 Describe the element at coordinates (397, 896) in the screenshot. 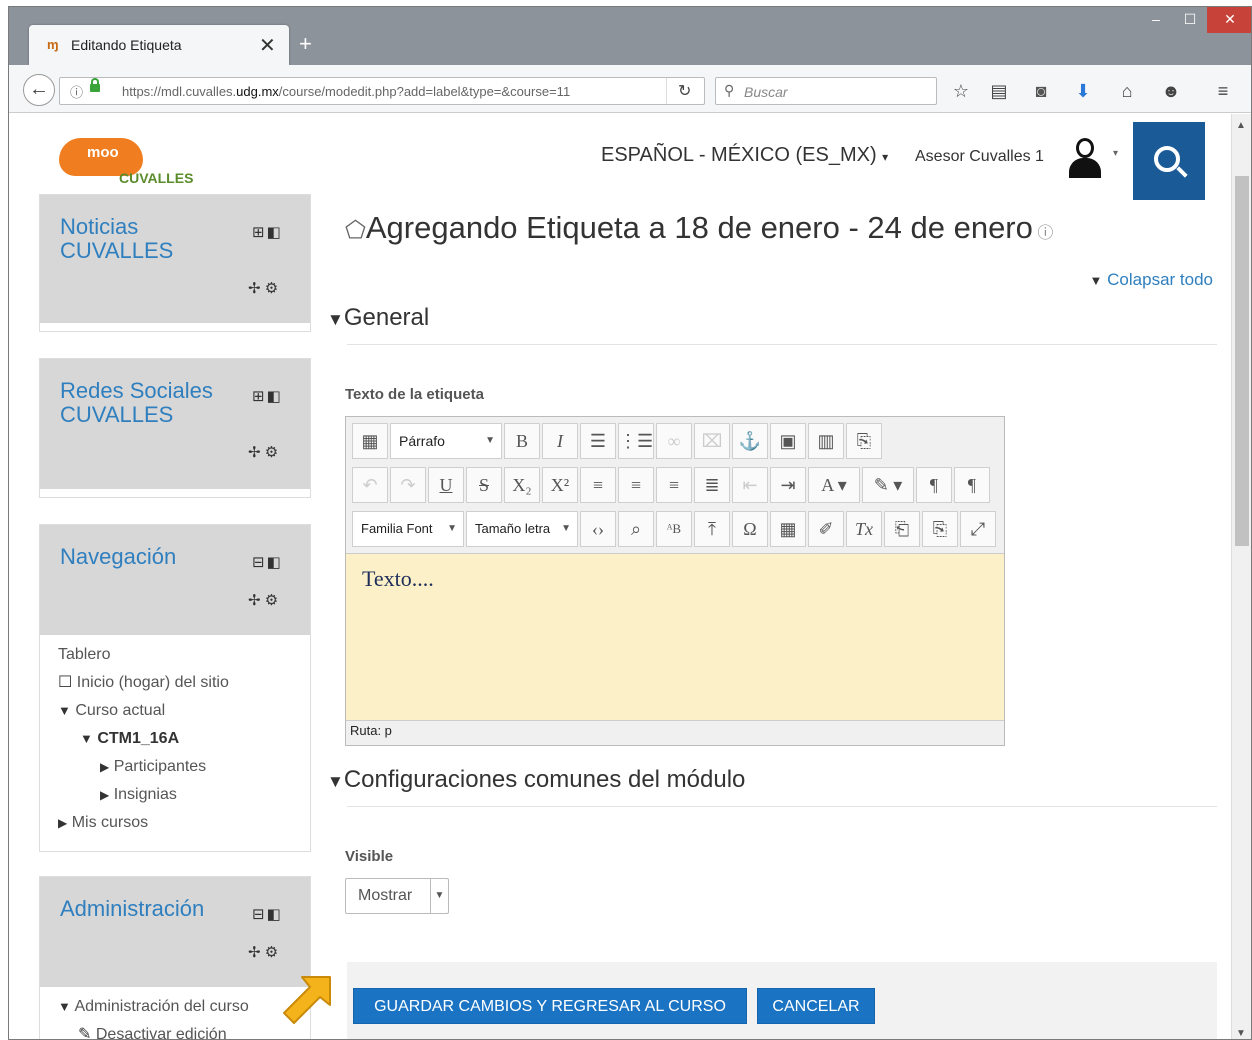

I see `visible-select: Mostrar ▼` at that location.